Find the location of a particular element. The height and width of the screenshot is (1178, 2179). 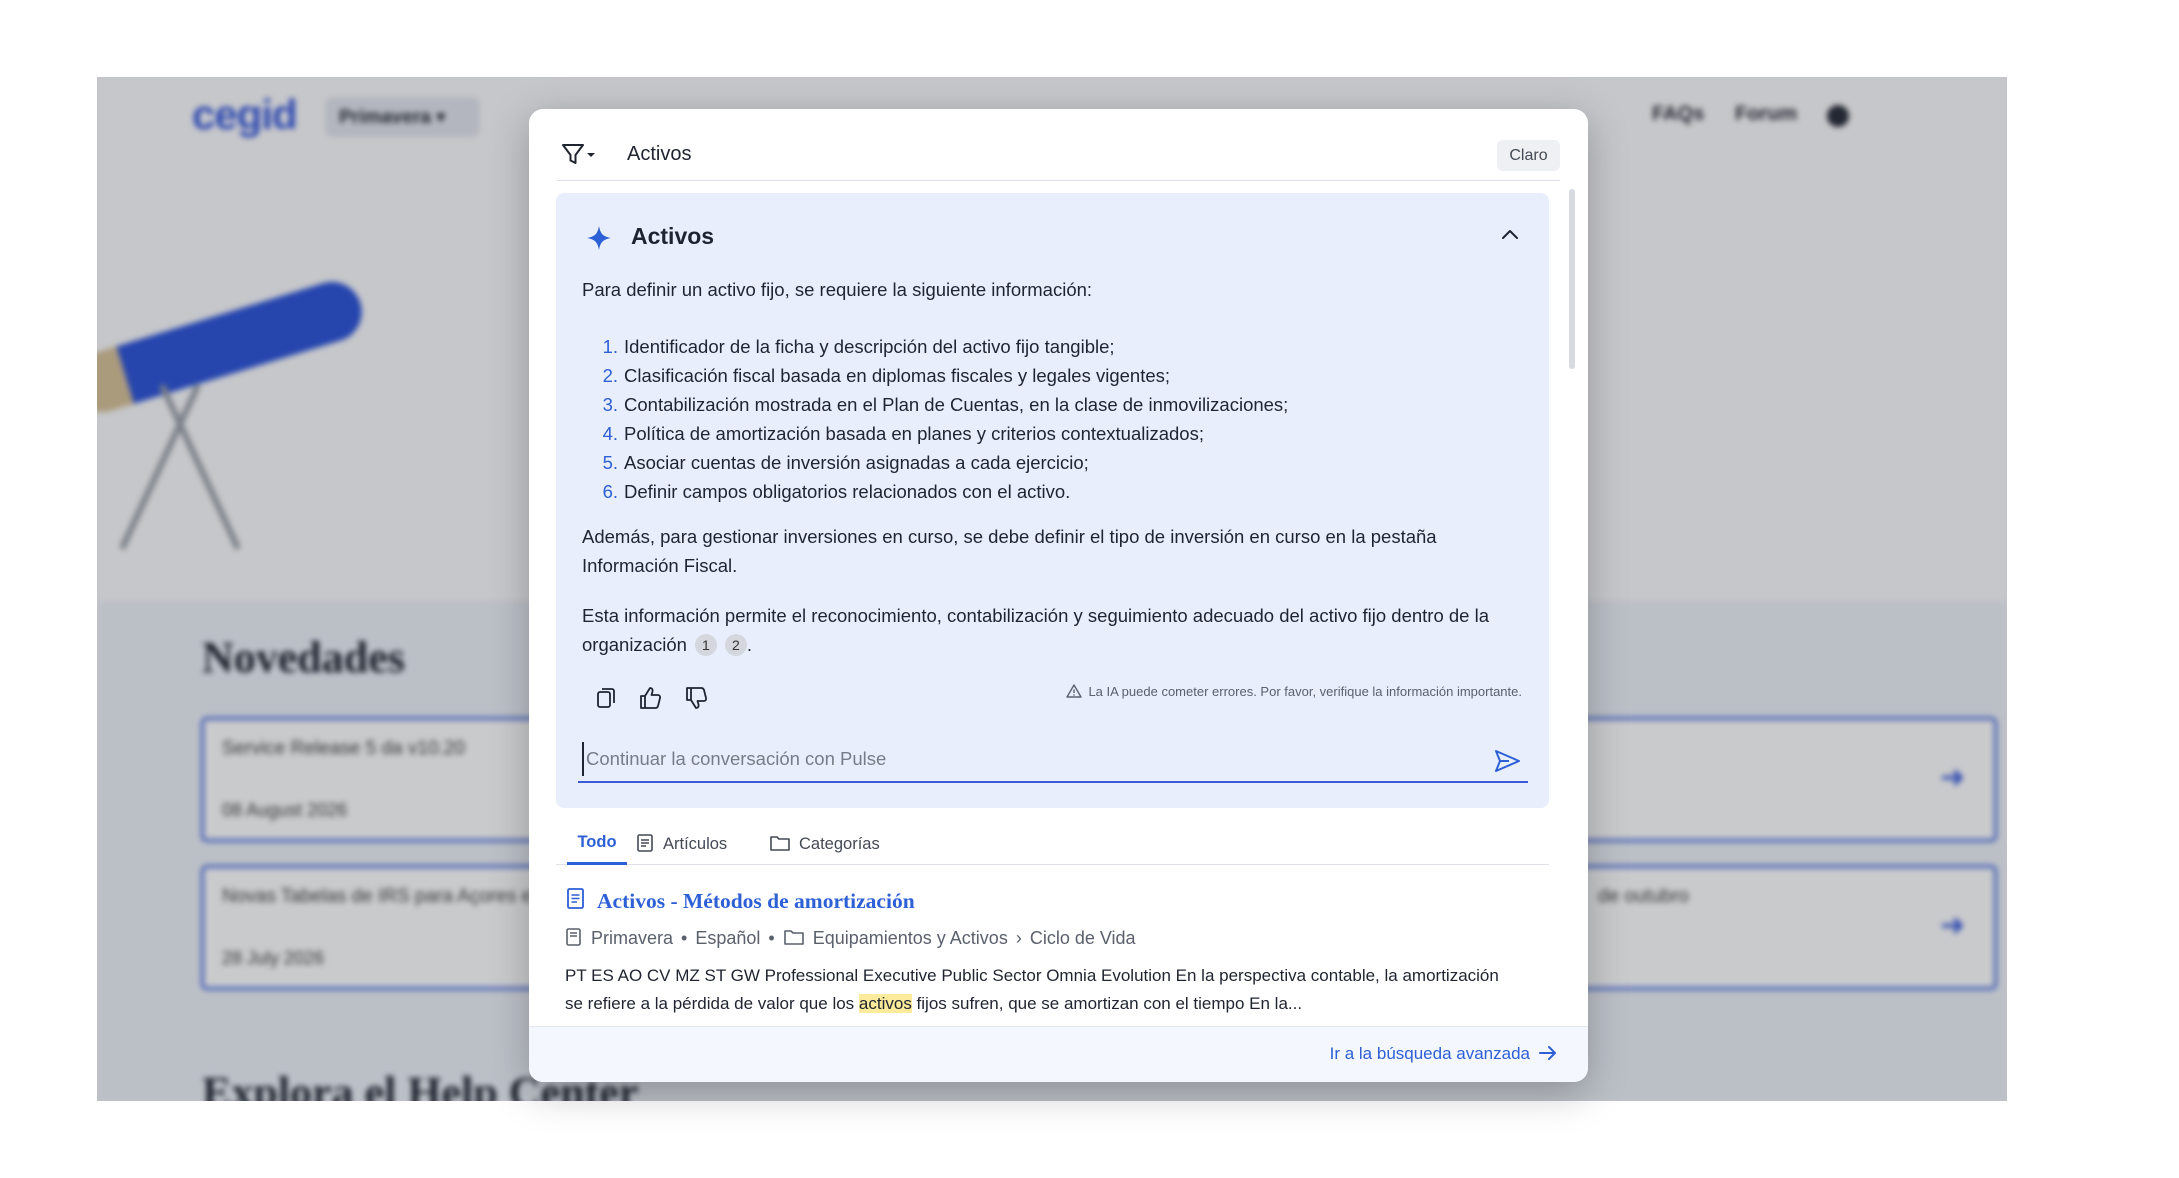

filter-icon is located at coordinates (578, 154).